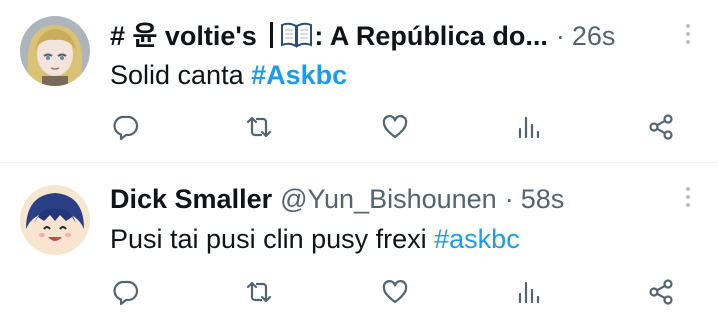 The height and width of the screenshot is (324, 718). Describe the element at coordinates (299, 75) in the screenshot. I see `hashtag-link: #Askbc` at that location.